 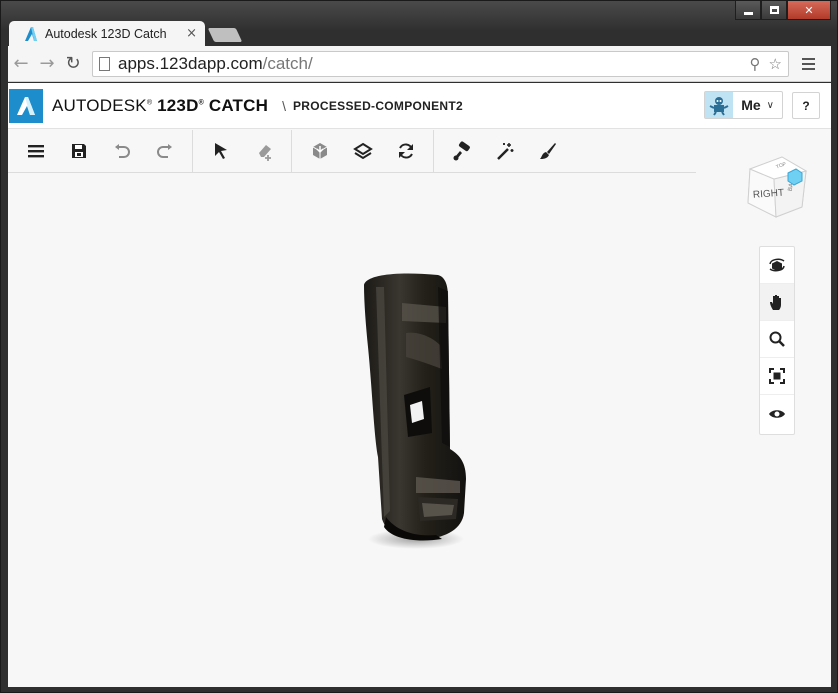 I want to click on back-button: ←, so click(x=21, y=64).